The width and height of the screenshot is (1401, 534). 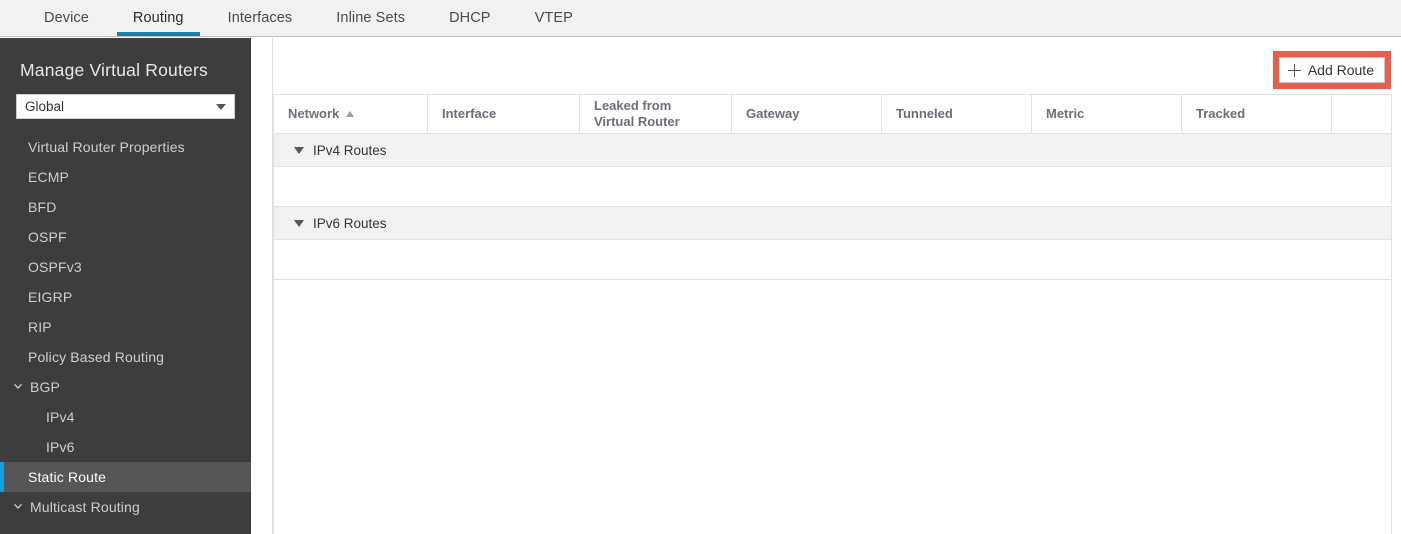 I want to click on column-header-tunneled: Tunneled, so click(x=957, y=114).